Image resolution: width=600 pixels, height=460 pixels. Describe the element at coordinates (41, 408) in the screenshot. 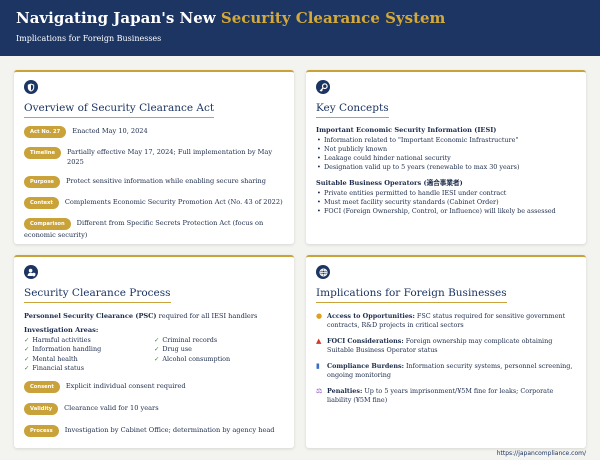

I see `badge: Validity` at that location.